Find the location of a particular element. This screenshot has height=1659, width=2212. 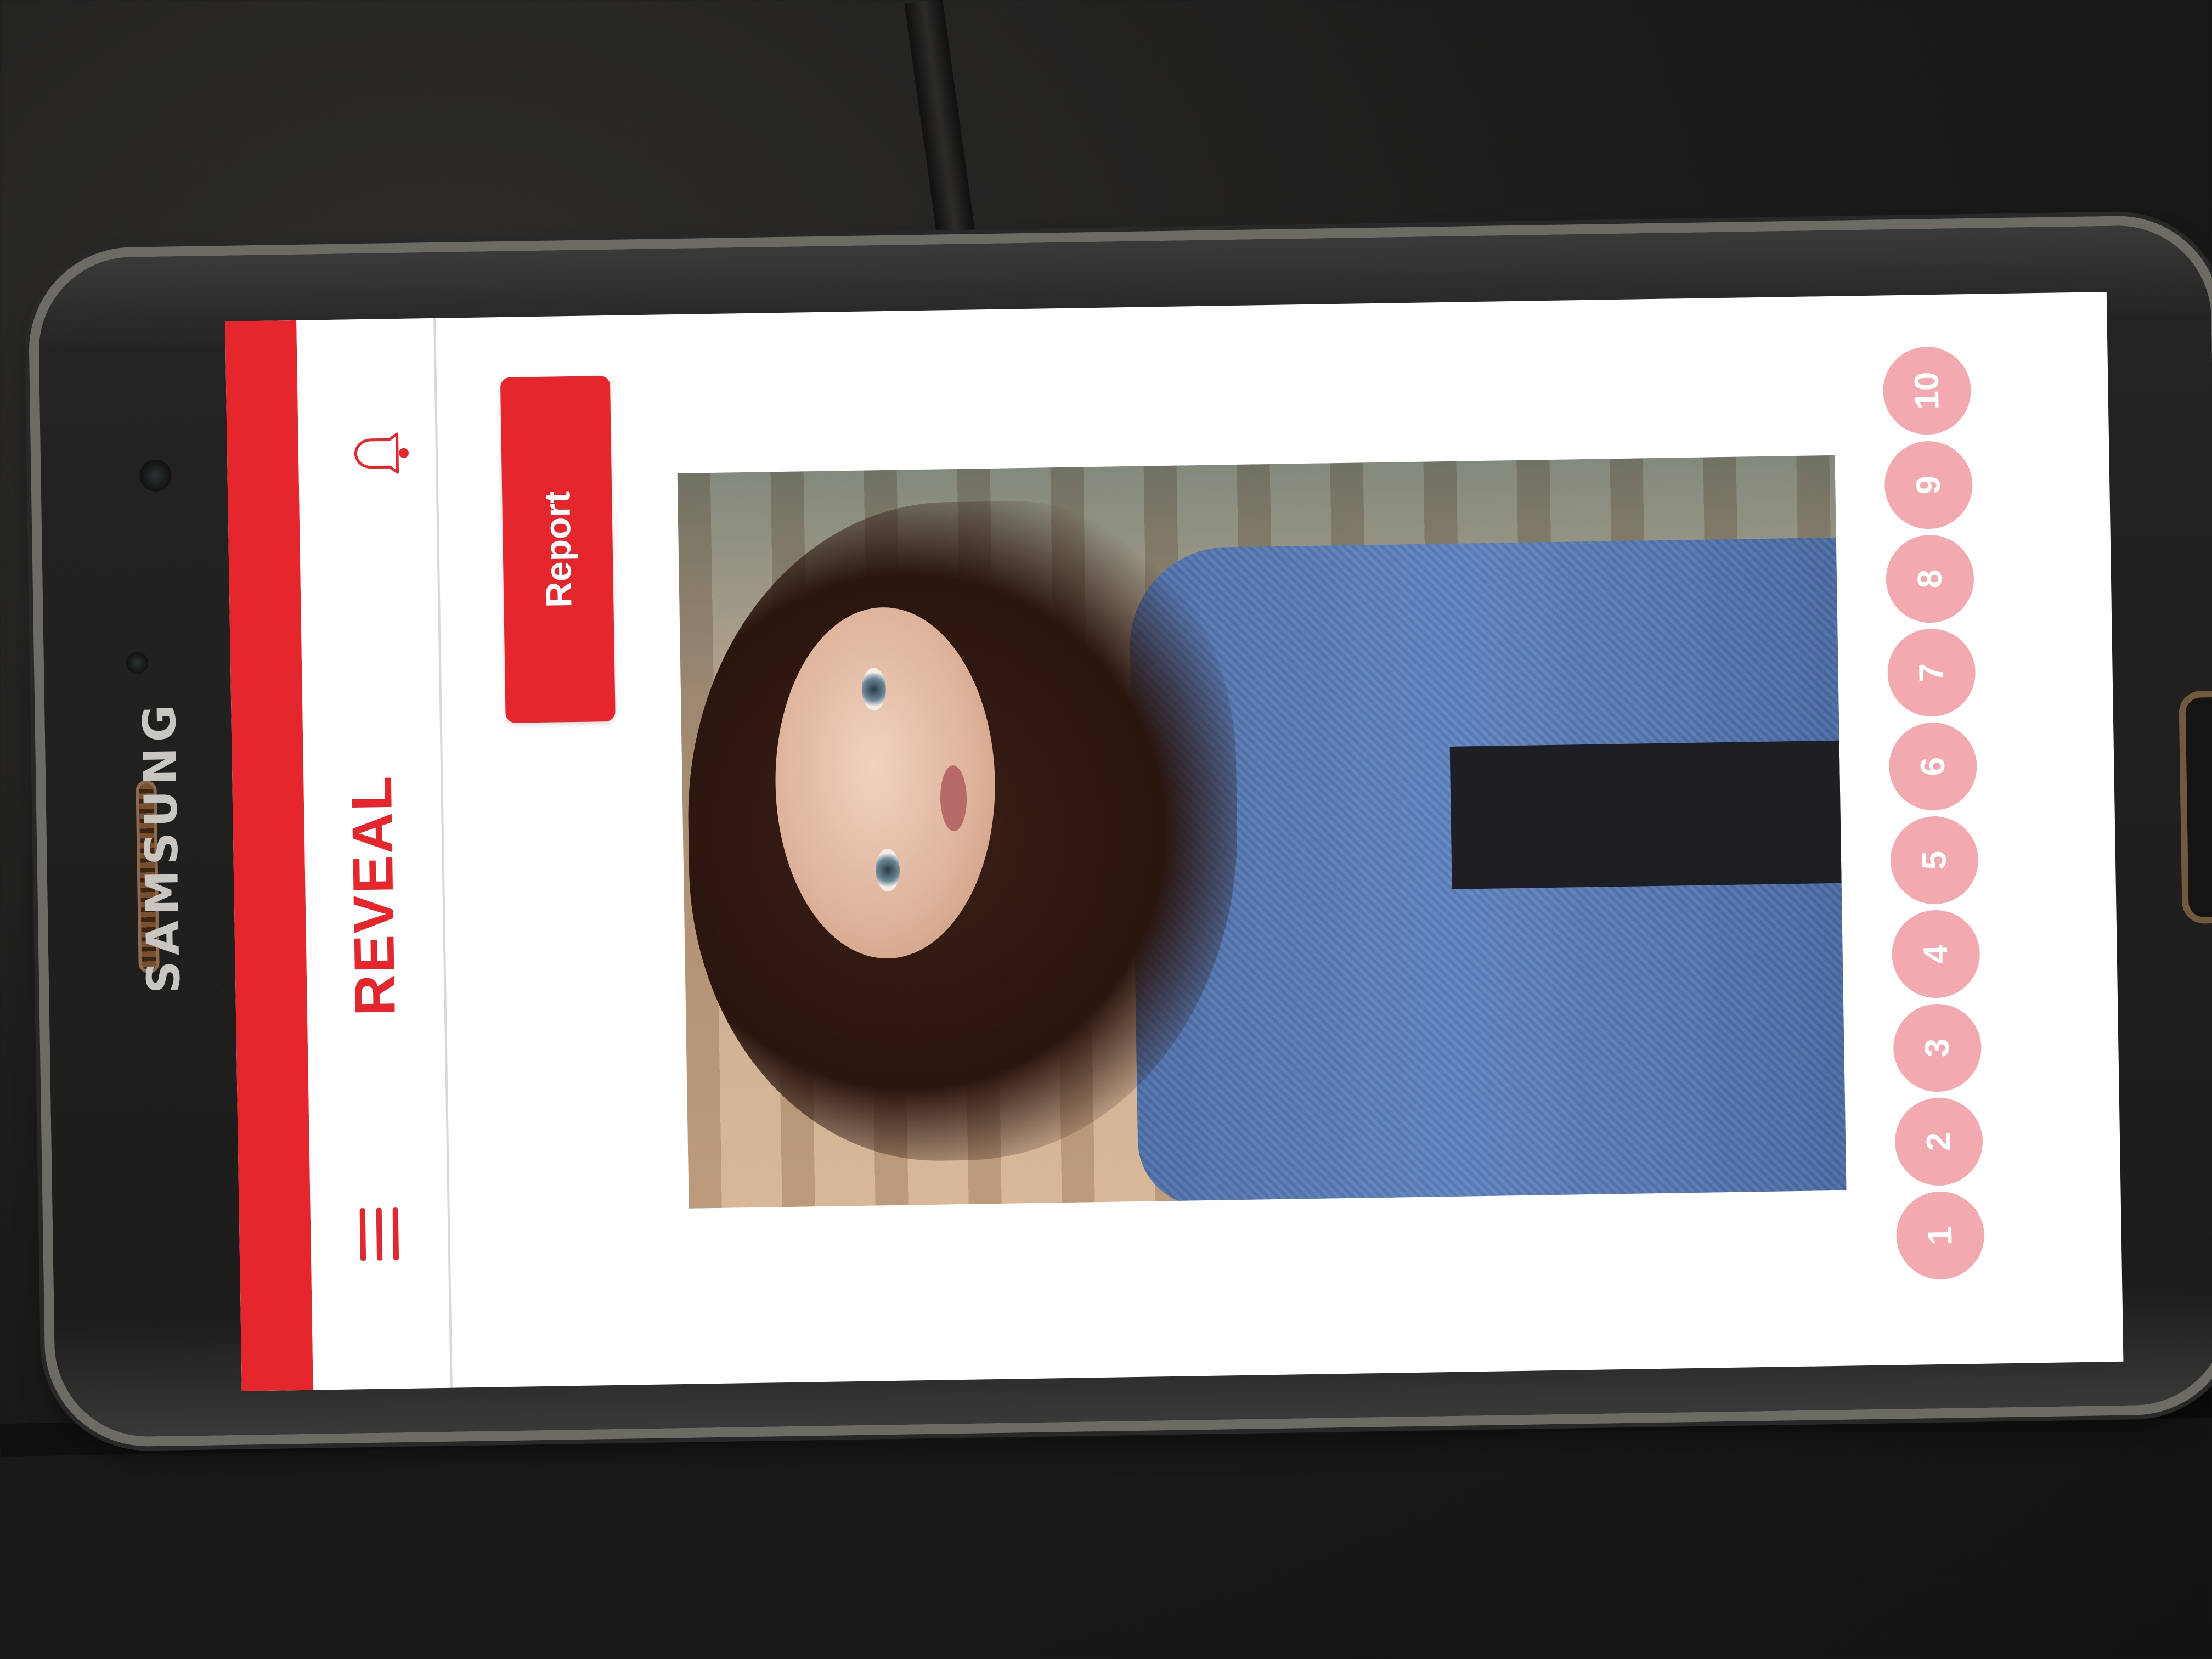

rating-label: 9 is located at coordinates (1929, 485).